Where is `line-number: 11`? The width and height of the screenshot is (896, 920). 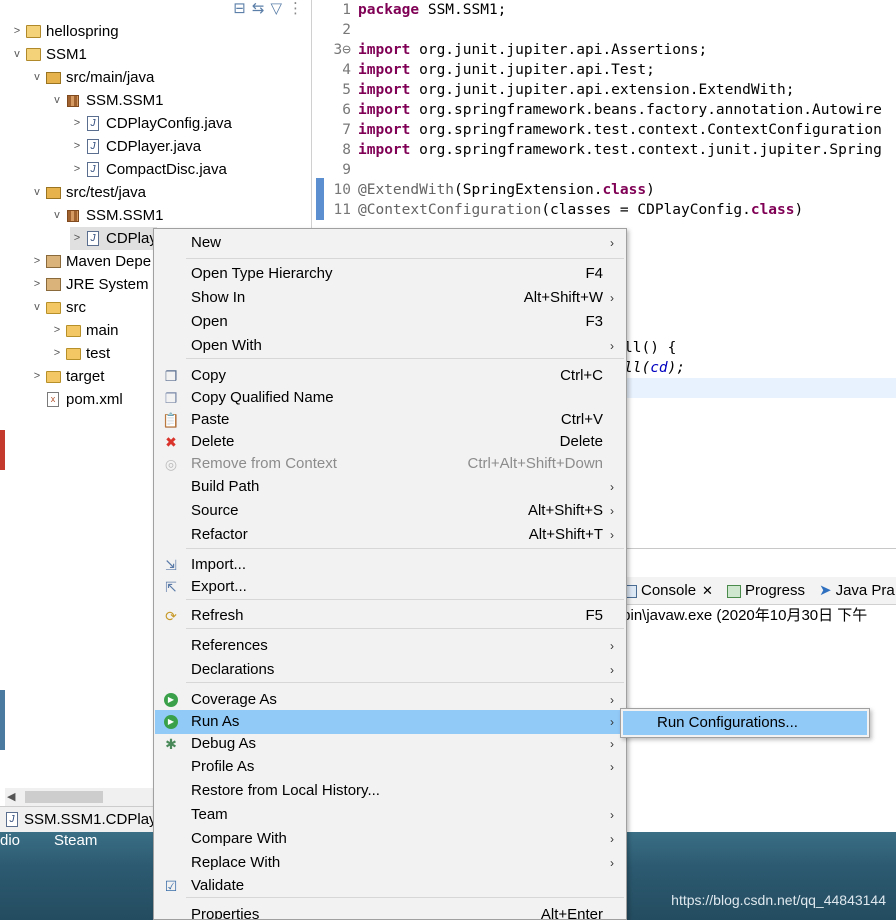
line-number: 11 is located at coordinates (342, 210).